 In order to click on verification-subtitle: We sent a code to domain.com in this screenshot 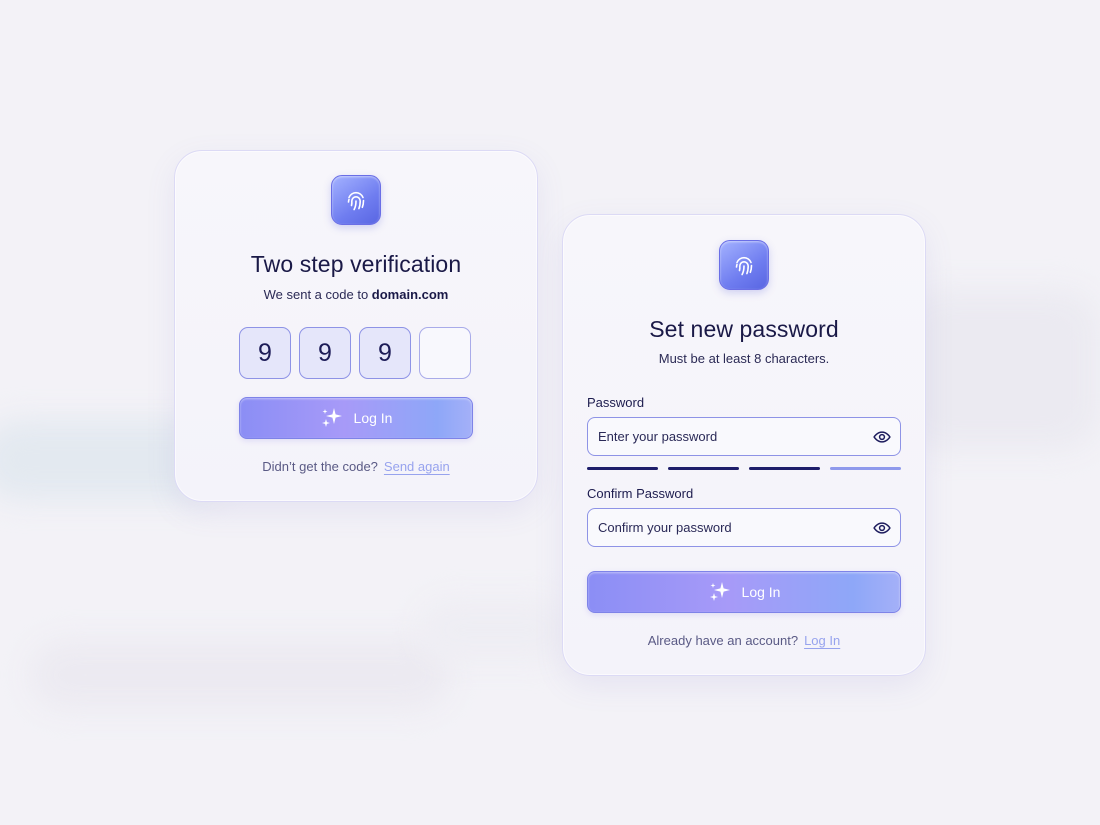, I will do `click(356, 294)`.